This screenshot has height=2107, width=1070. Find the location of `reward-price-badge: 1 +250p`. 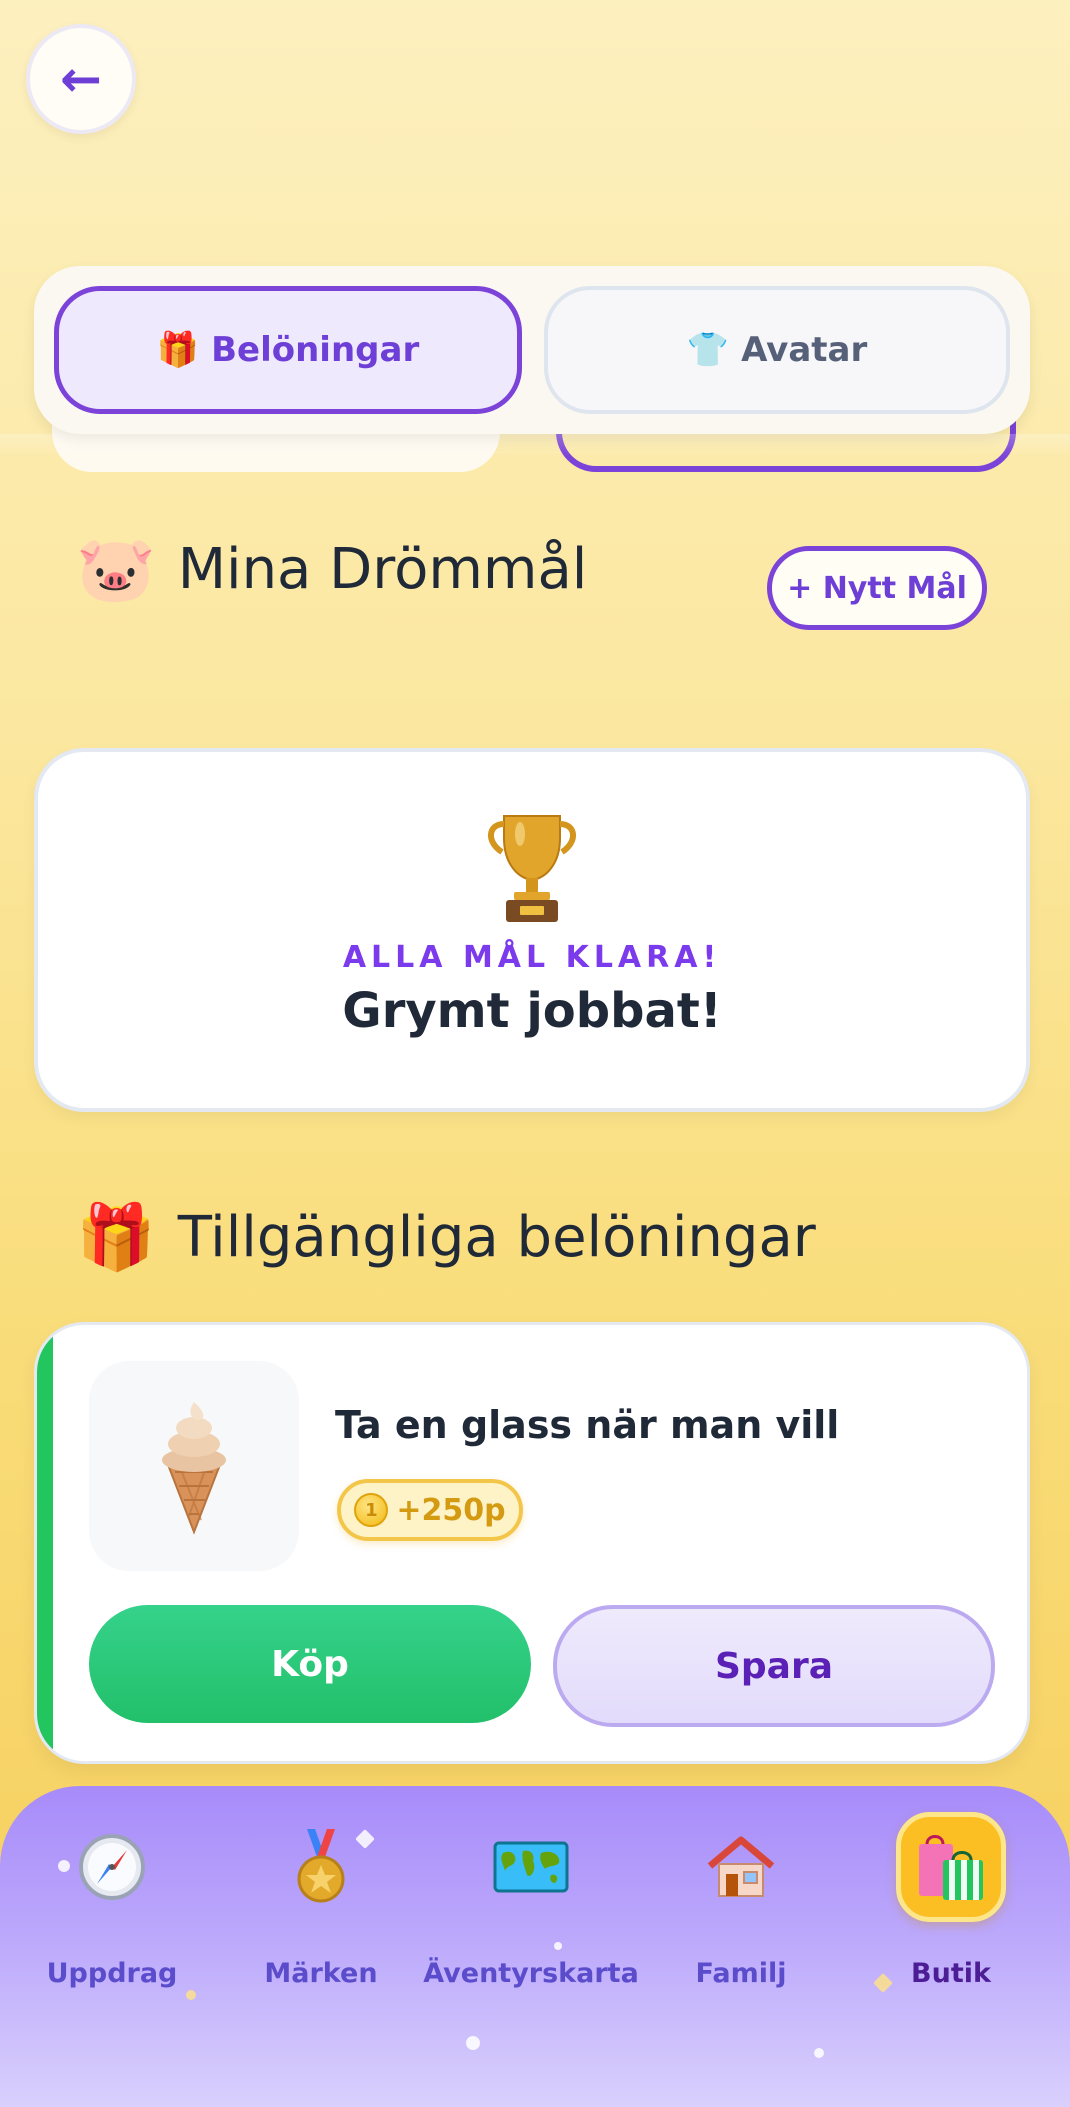

reward-price-badge: 1 +250p is located at coordinates (430, 1510).